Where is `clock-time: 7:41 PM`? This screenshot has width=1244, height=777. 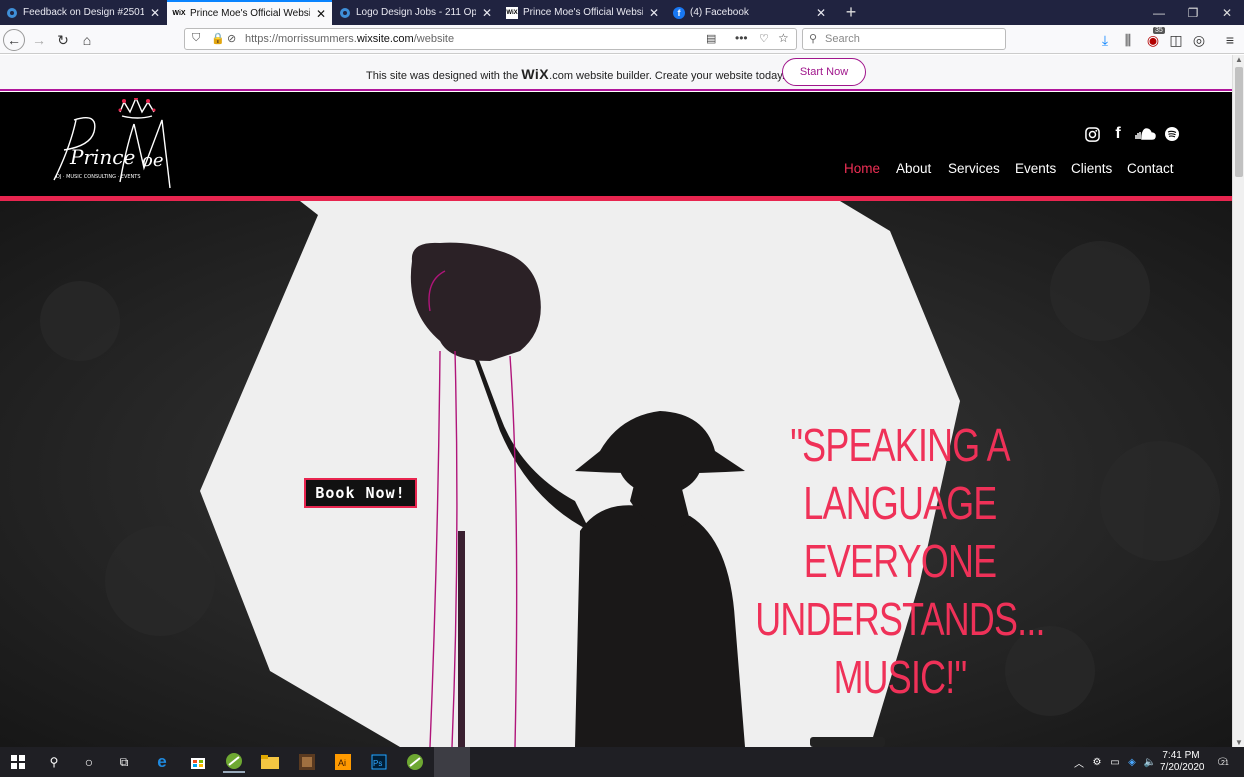 clock-time: 7:41 PM is located at coordinates (1181, 755).